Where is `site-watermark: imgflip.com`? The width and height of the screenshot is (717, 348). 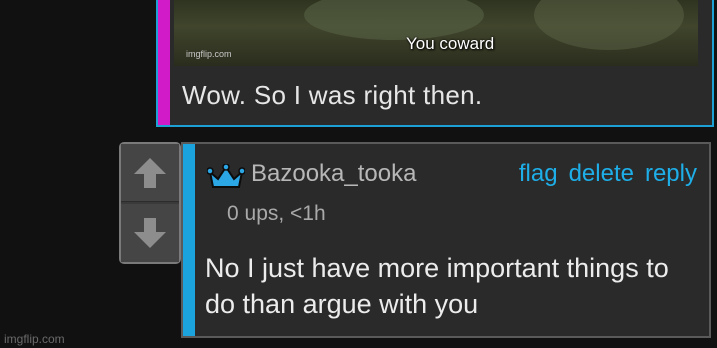
site-watermark: imgflip.com is located at coordinates (34, 339).